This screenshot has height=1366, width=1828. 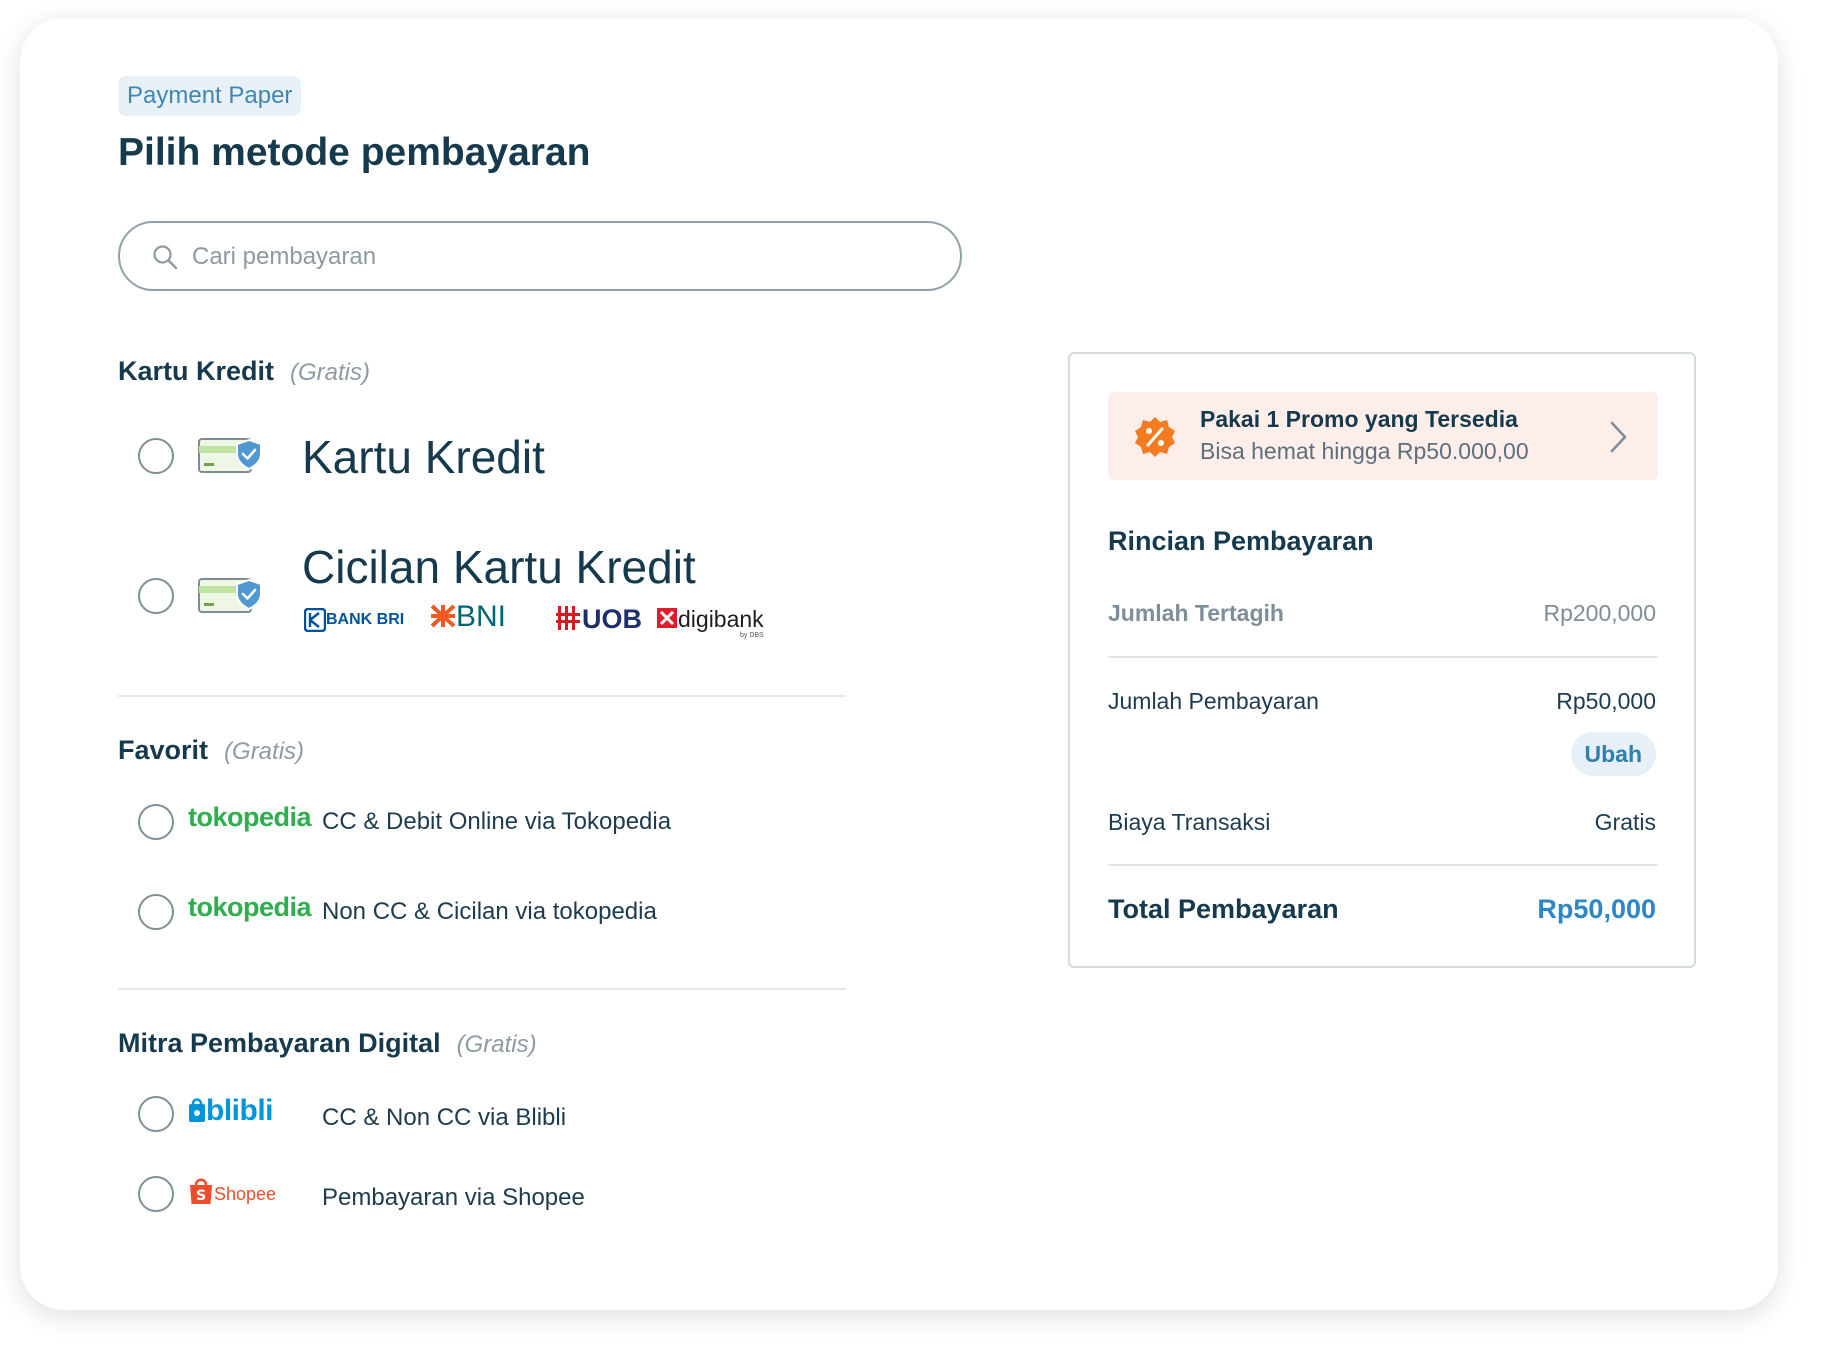 What do you see at coordinates (156, 456) in the screenshot?
I see `radio-kartu-kredit` at bounding box center [156, 456].